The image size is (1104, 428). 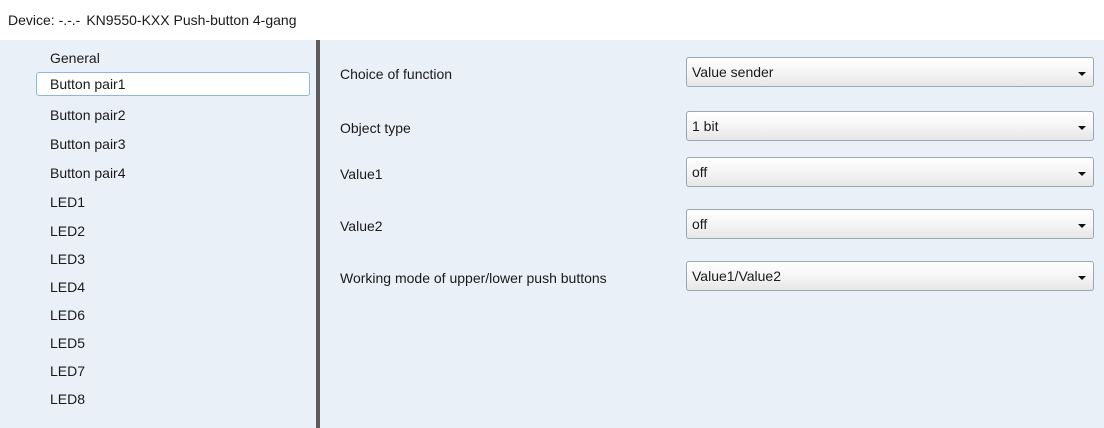 I want to click on sidebar-item-led2: LED2, so click(x=67, y=231).